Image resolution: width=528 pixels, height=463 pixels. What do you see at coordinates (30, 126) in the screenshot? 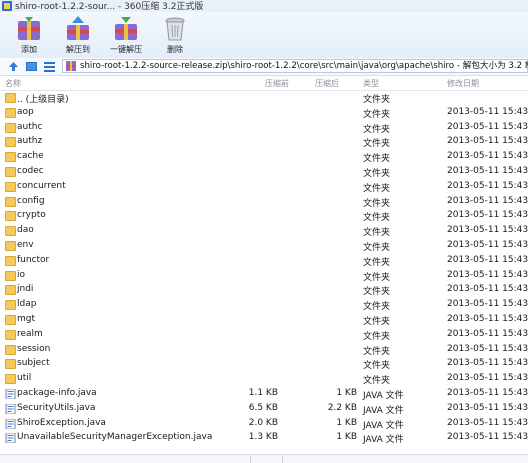
I see `item-name: authc` at bounding box center [30, 126].